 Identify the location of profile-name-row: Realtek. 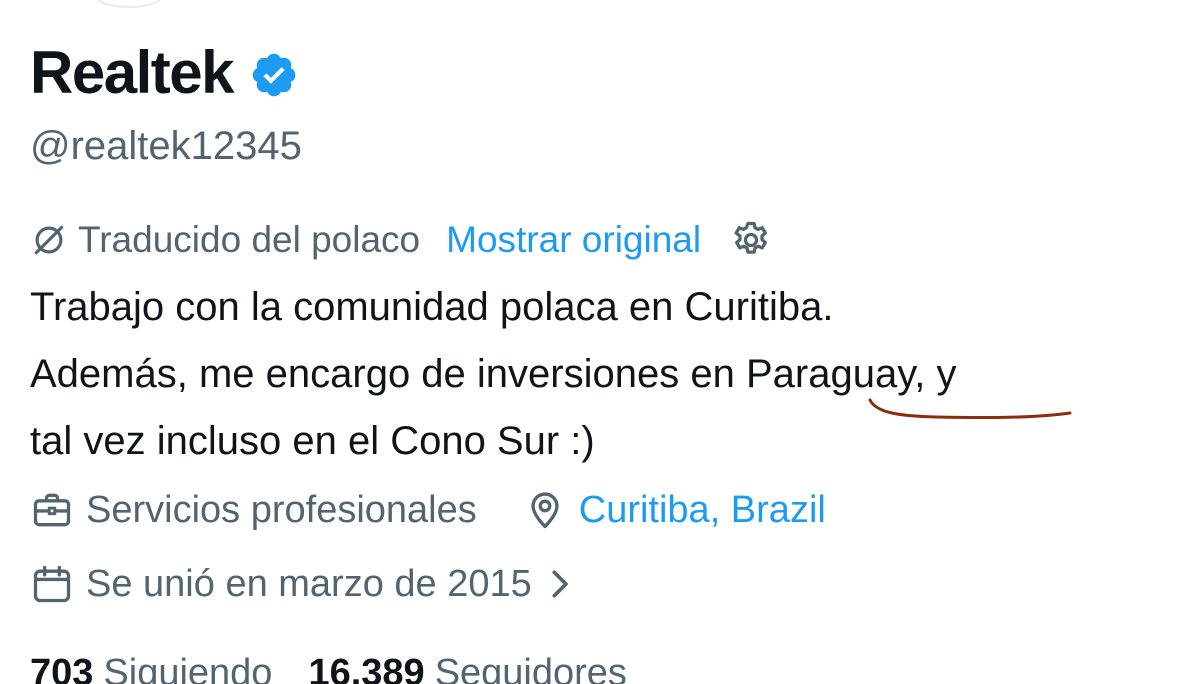
(164, 73).